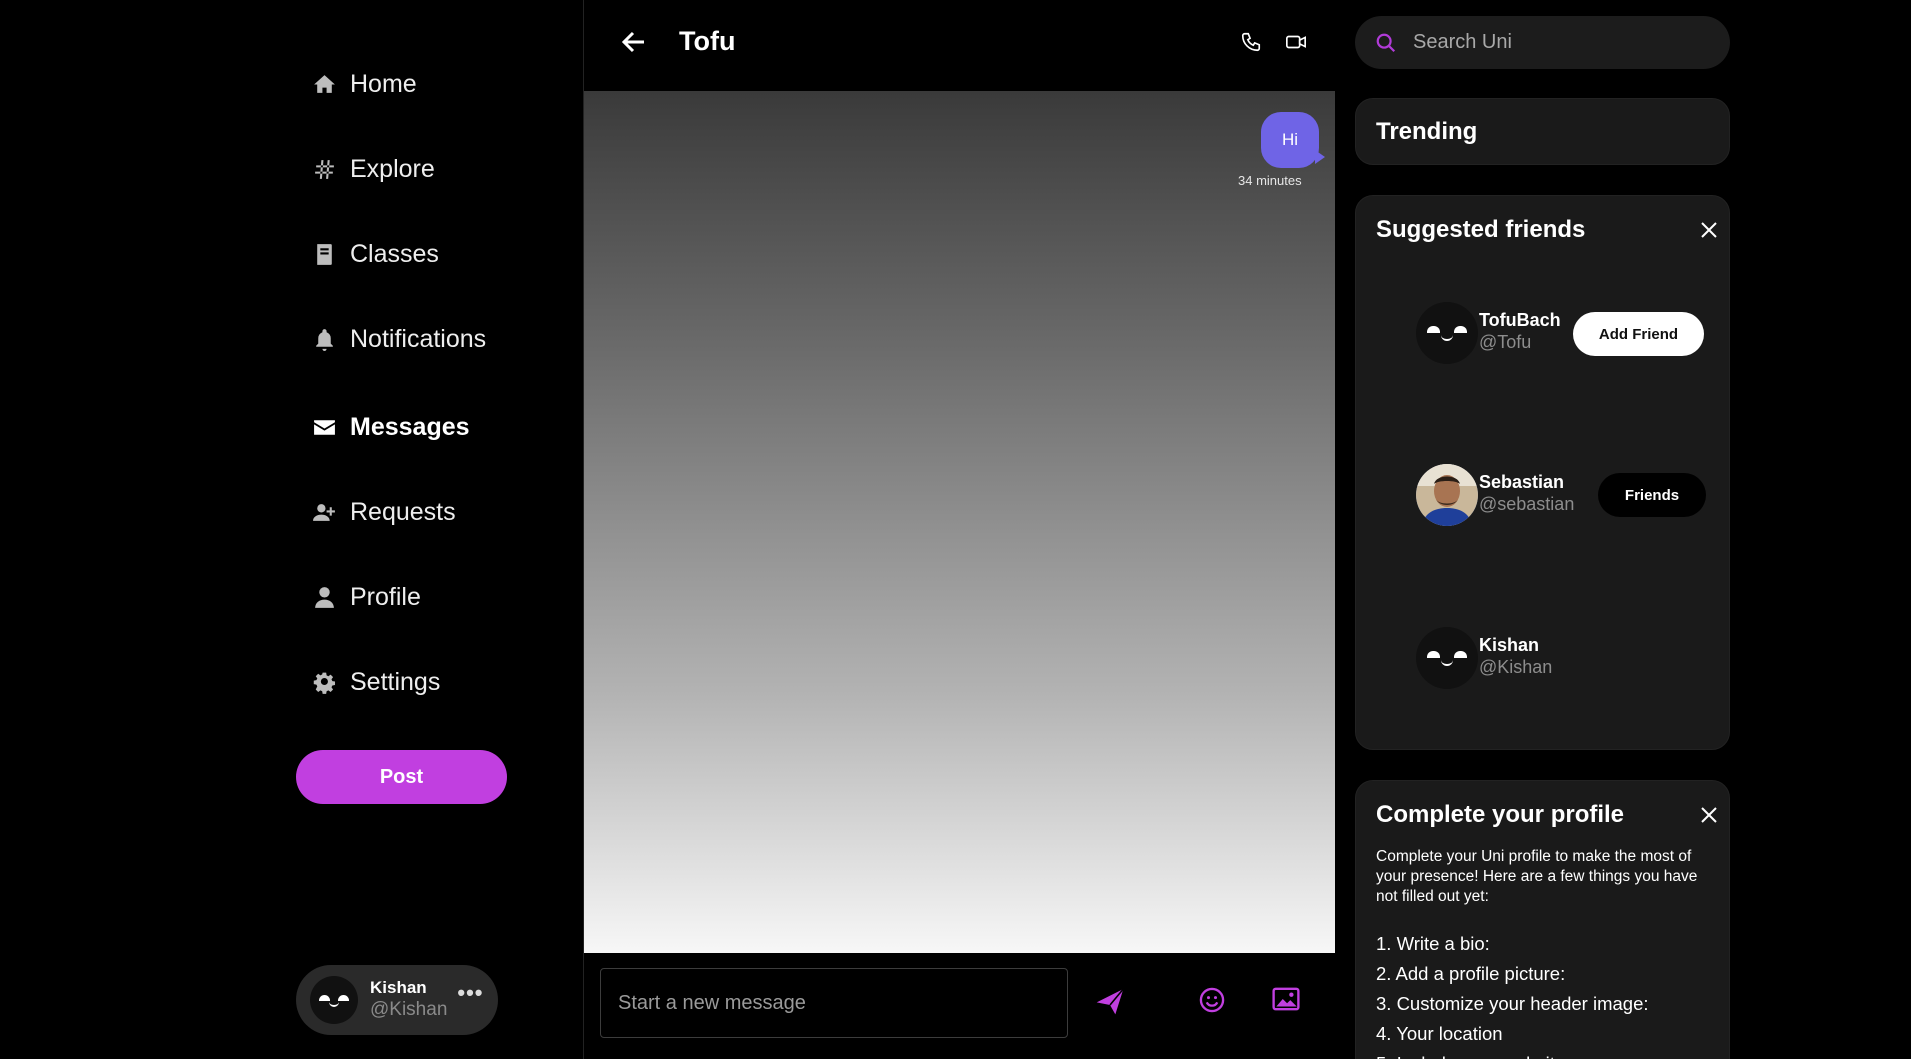 The width and height of the screenshot is (1911, 1059). I want to click on suggested-friends-title: Suggested friends, so click(1481, 229).